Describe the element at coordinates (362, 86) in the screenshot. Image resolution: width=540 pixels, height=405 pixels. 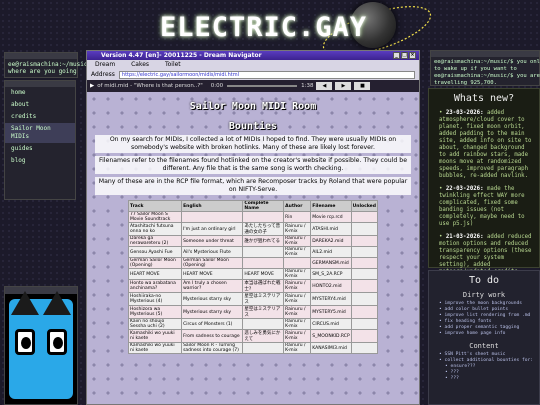
I see `stop-button: ■` at that location.